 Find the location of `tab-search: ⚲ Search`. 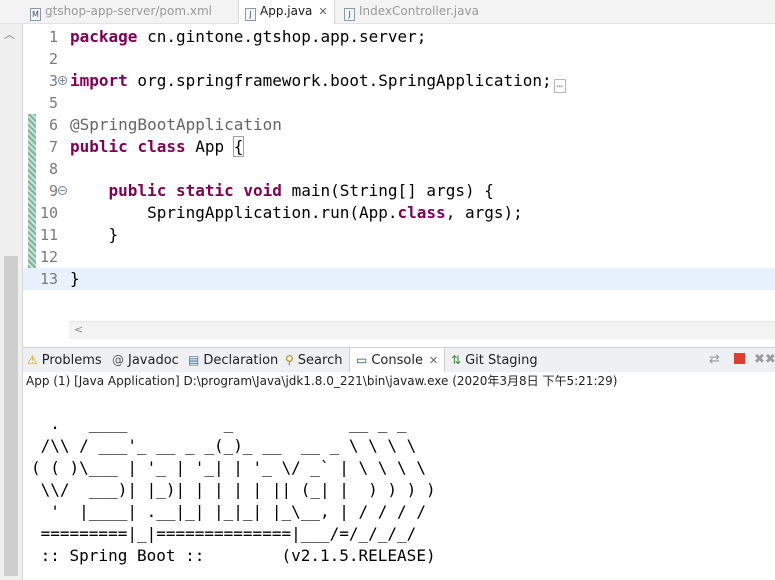

tab-search: ⚲ Search is located at coordinates (313, 360).